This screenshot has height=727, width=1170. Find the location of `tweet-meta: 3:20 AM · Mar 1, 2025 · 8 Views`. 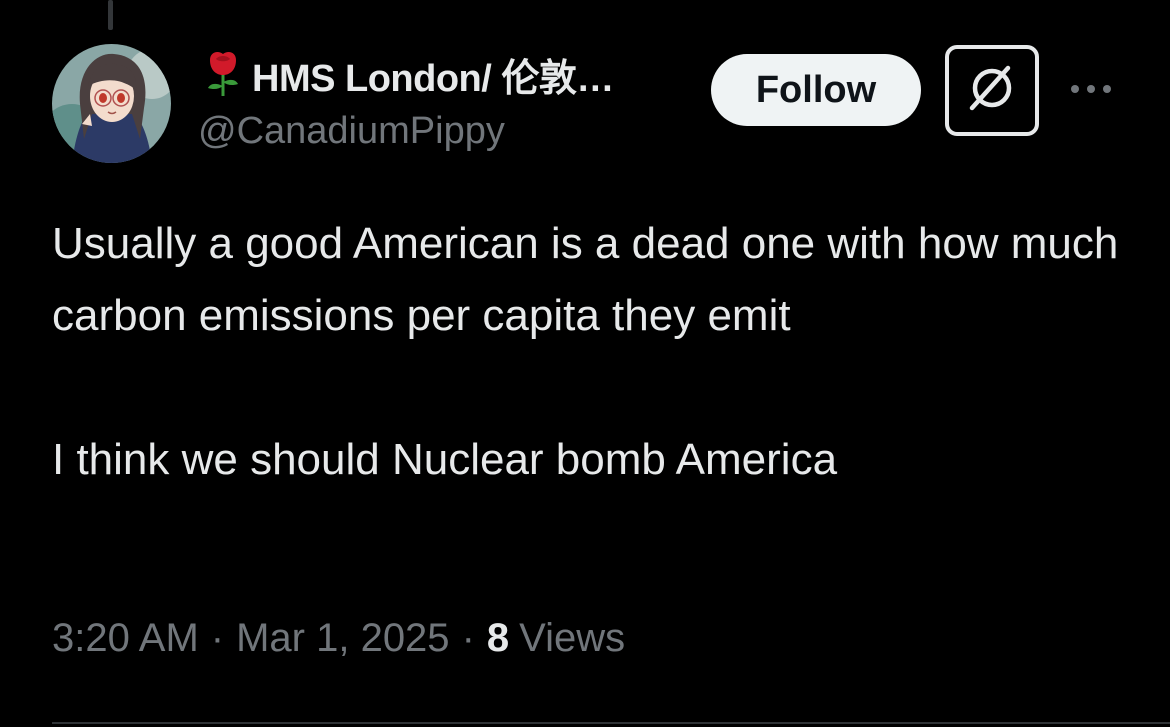

tweet-meta: 3:20 AM · Mar 1, 2025 · 8 Views is located at coordinates (338, 638).